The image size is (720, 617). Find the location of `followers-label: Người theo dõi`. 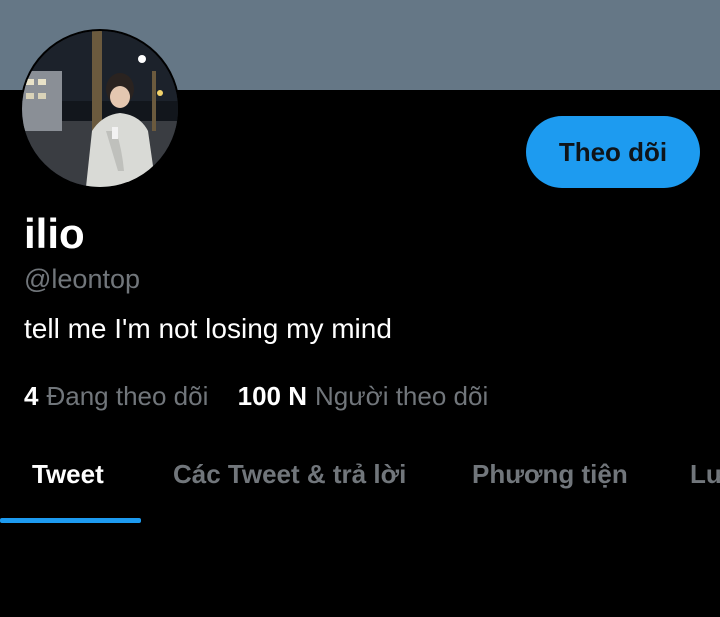

followers-label: Người theo dõi is located at coordinates (402, 396).